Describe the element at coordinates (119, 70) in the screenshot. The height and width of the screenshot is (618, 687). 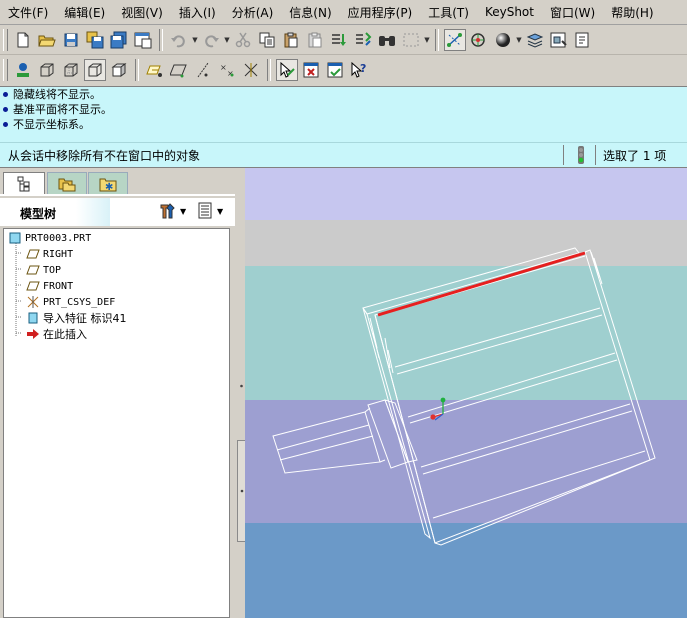
I see `shaded-cube-icon` at that location.